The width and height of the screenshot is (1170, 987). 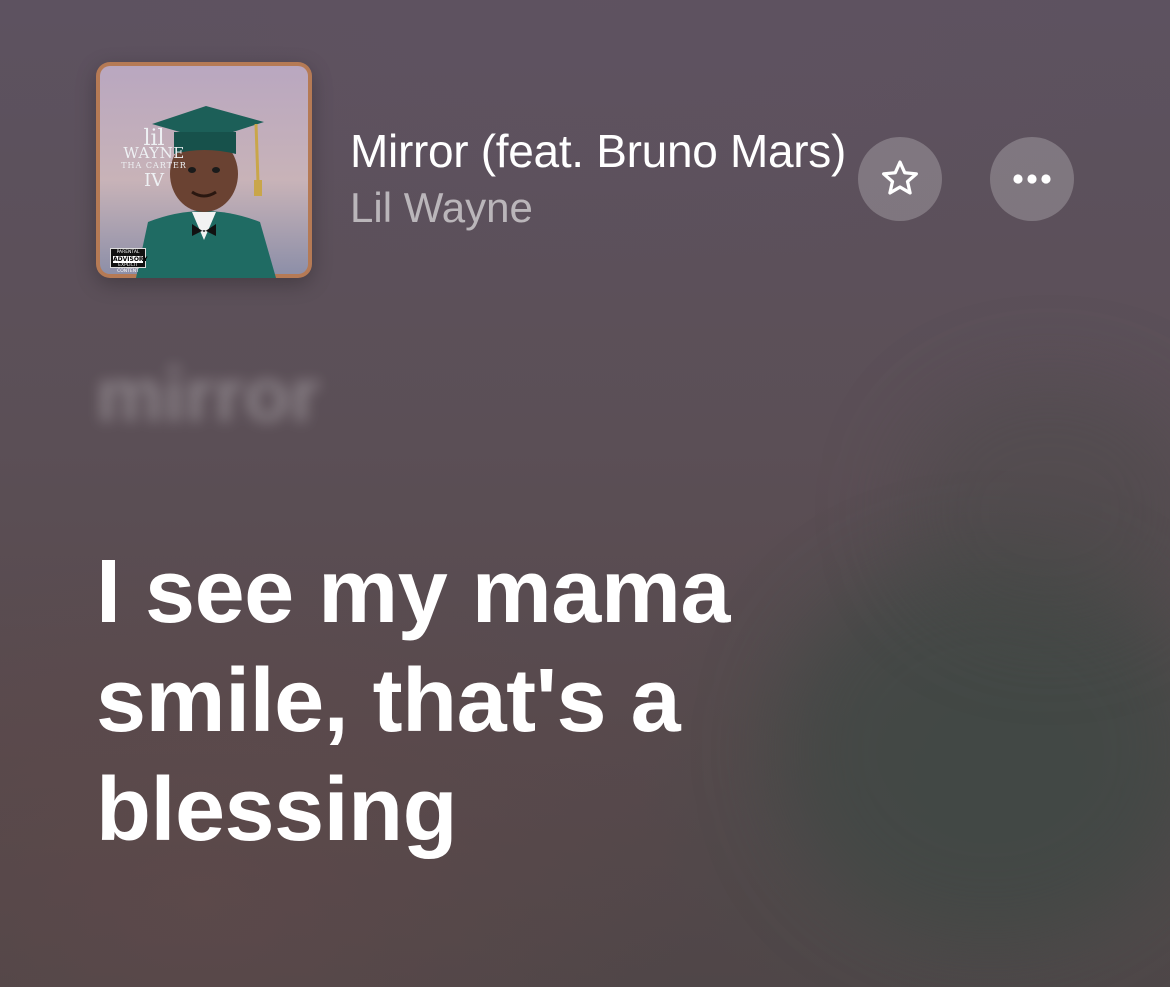 What do you see at coordinates (154, 153) in the screenshot?
I see `album-art-text: WAYNE` at bounding box center [154, 153].